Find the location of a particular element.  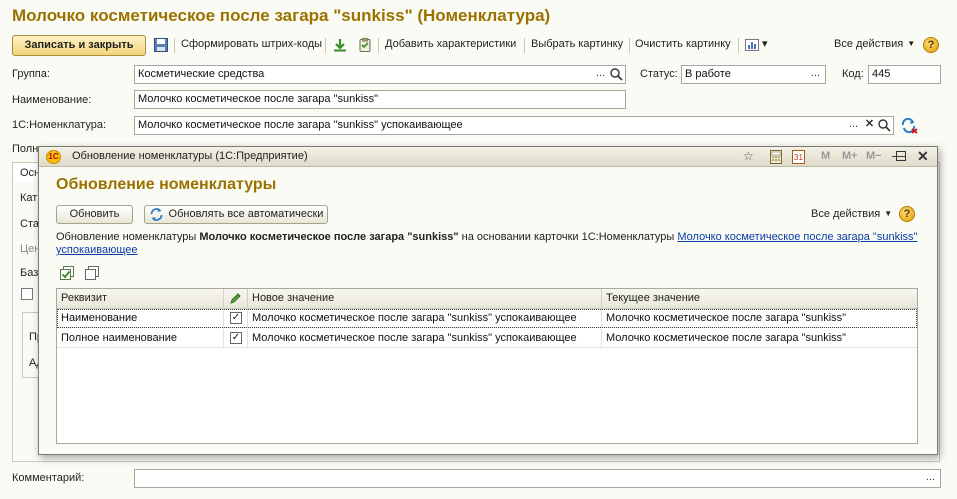

comment-label: Комментарий: is located at coordinates (48, 478).